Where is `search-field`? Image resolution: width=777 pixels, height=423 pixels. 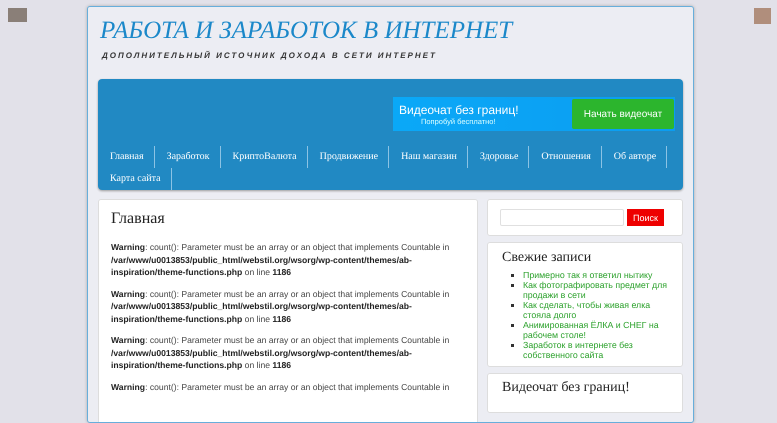
search-field is located at coordinates (562, 217).